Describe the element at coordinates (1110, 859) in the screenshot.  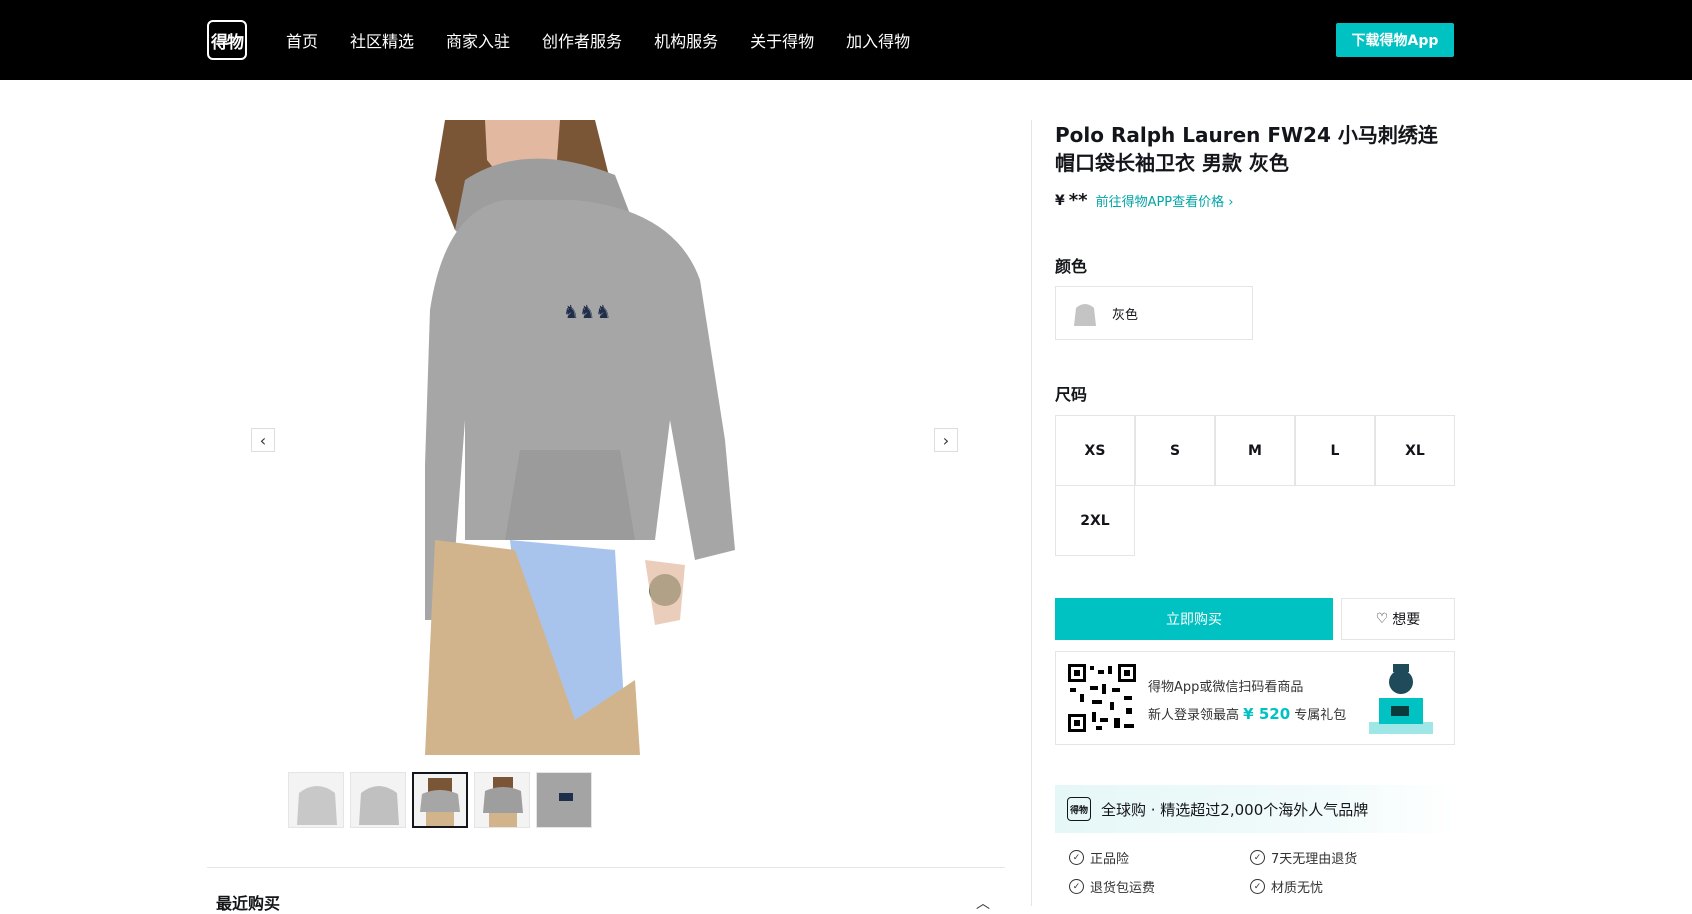
I see `guarantee-label: 正品险` at that location.